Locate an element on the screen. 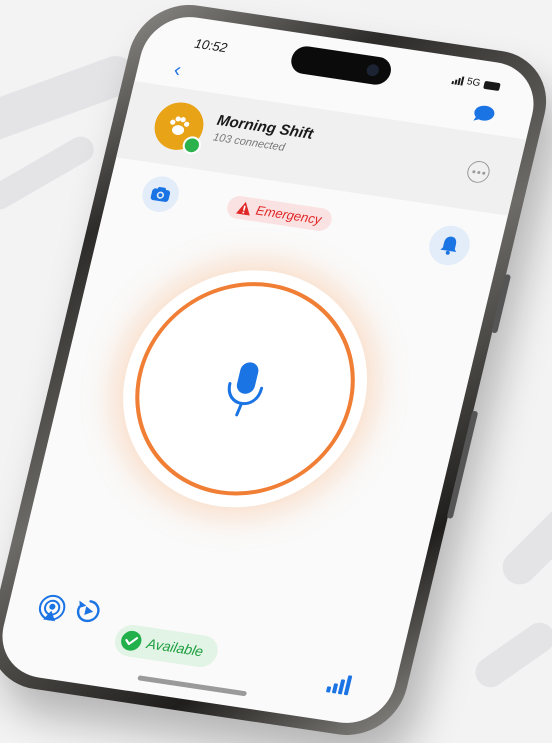 This screenshot has width=552, height=743. more-options-button is located at coordinates (478, 172).